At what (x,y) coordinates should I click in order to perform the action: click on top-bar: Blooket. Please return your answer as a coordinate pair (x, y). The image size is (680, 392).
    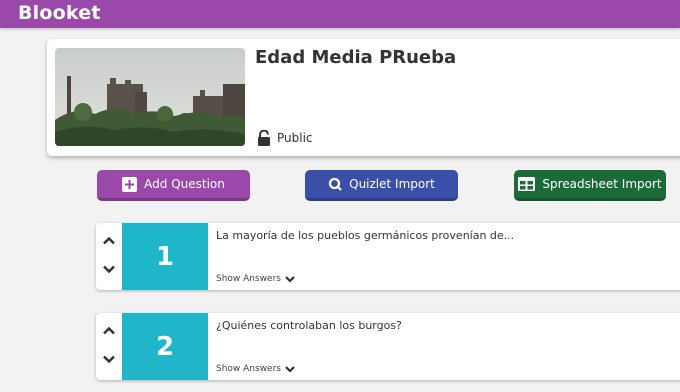
    Looking at the image, I should click on (340, 14).